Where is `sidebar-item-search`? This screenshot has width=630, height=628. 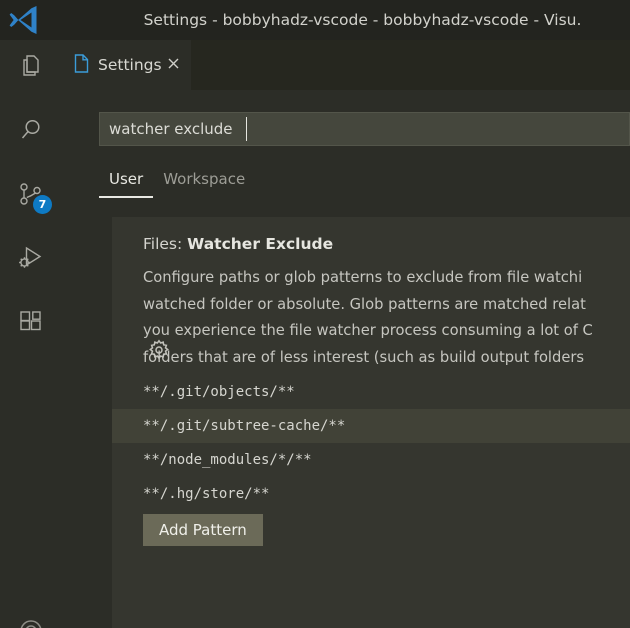
sidebar-item-search is located at coordinates (31, 130).